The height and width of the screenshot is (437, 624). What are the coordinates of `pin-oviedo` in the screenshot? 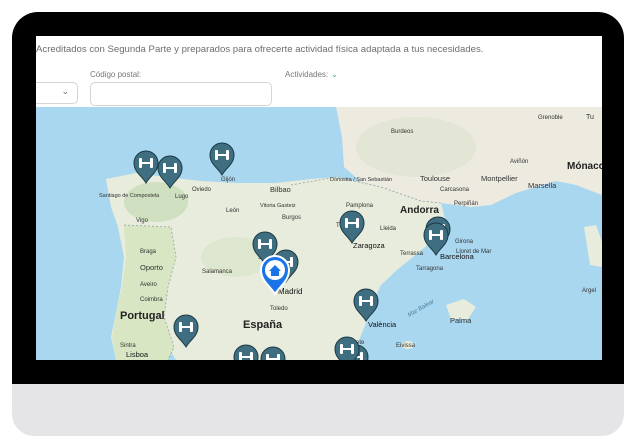 It's located at (222, 159).